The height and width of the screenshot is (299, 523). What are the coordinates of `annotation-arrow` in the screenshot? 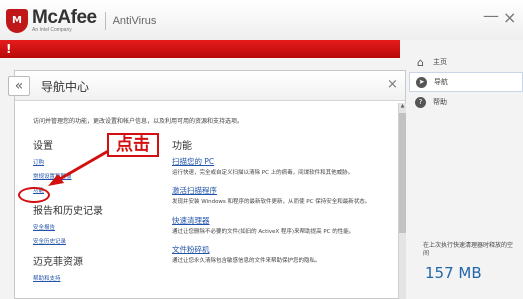 It's located at (79, 167).